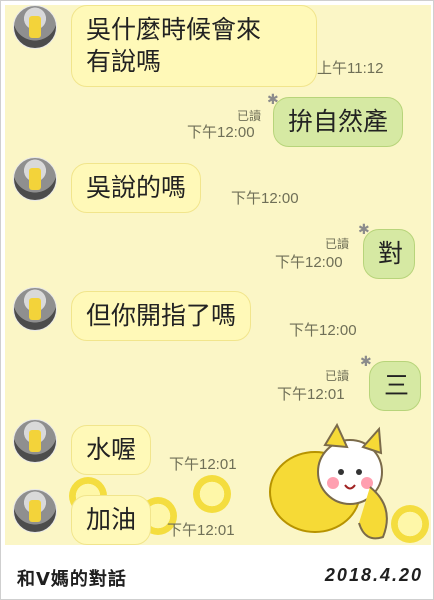 The width and height of the screenshot is (434, 600). What do you see at coordinates (330, 481) in the screenshot?
I see `raccoon-mascot-icon` at bounding box center [330, 481].